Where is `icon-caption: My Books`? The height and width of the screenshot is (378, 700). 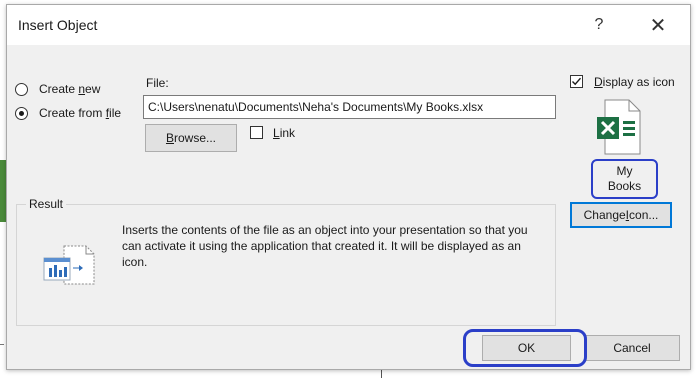 icon-caption: My Books is located at coordinates (624, 179).